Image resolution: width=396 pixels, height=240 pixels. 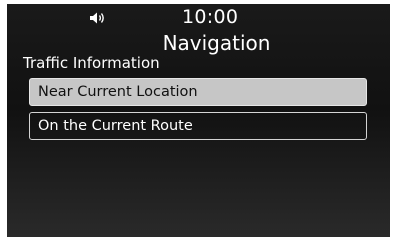 What do you see at coordinates (216, 43) in the screenshot?
I see `screen-title: Navigation` at bounding box center [216, 43].